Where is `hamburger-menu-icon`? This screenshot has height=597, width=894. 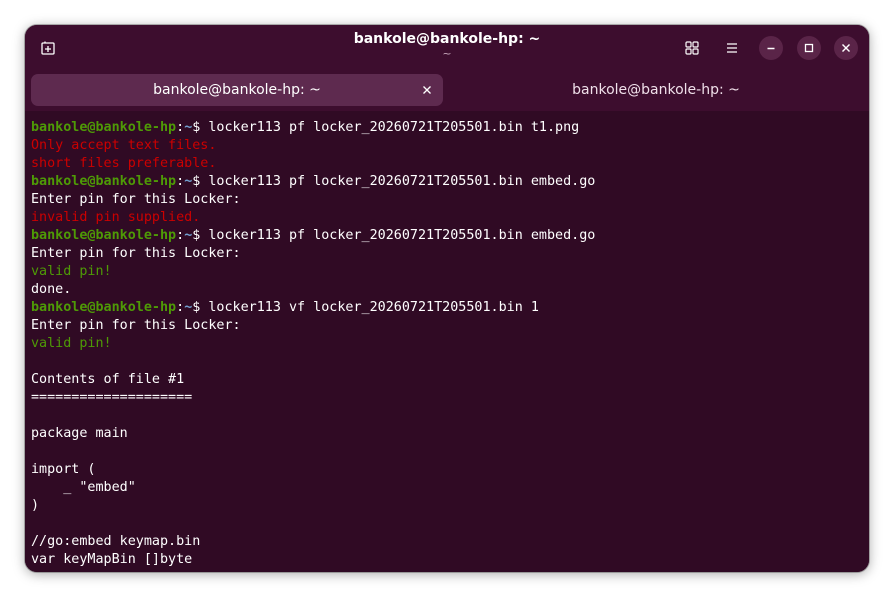 hamburger-menu-icon is located at coordinates (732, 48).